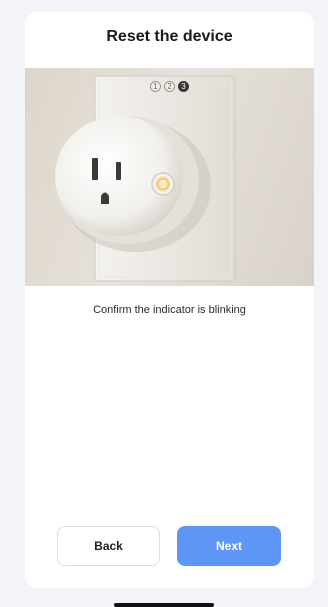  Describe the element at coordinates (155, 86) in the screenshot. I see `step-1: 1` at that location.